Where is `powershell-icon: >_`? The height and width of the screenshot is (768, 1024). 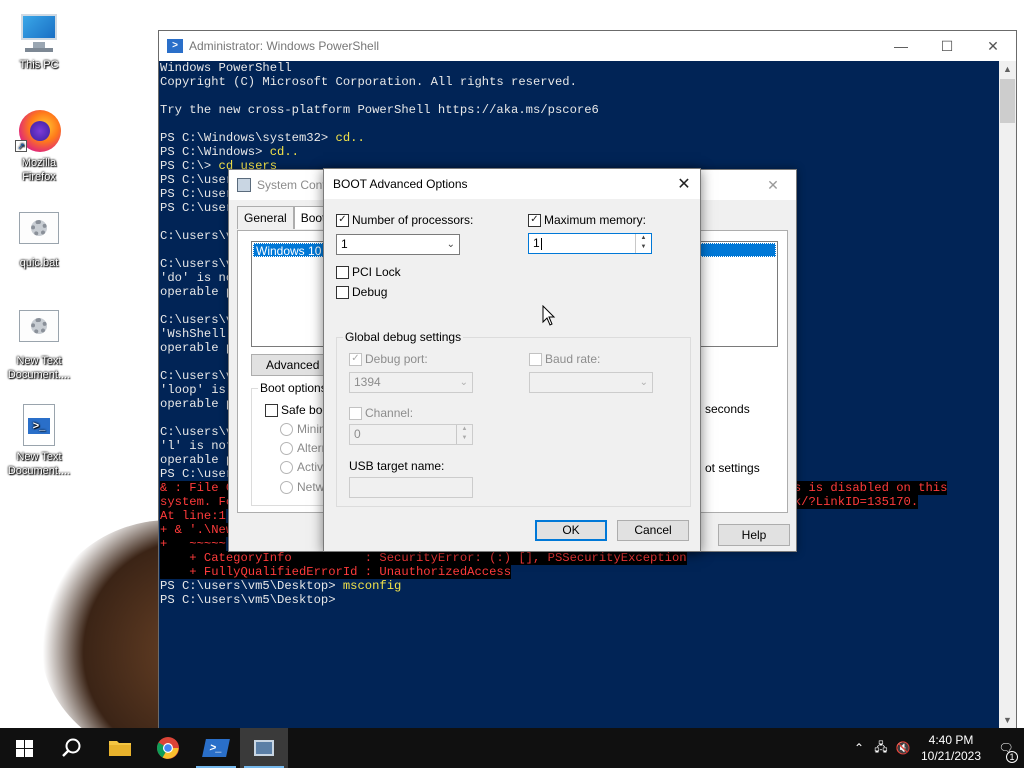
powershell-icon: >_ is located at coordinates (216, 748).